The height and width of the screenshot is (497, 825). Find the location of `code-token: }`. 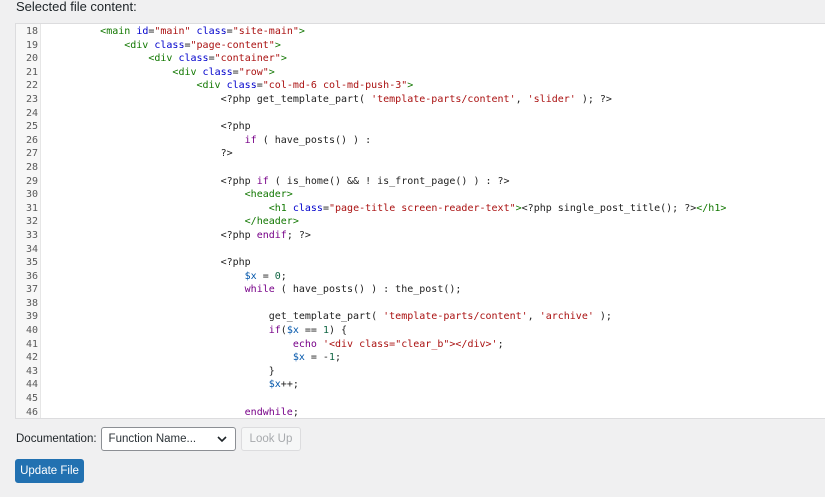

code-token: } is located at coordinates (163, 371).